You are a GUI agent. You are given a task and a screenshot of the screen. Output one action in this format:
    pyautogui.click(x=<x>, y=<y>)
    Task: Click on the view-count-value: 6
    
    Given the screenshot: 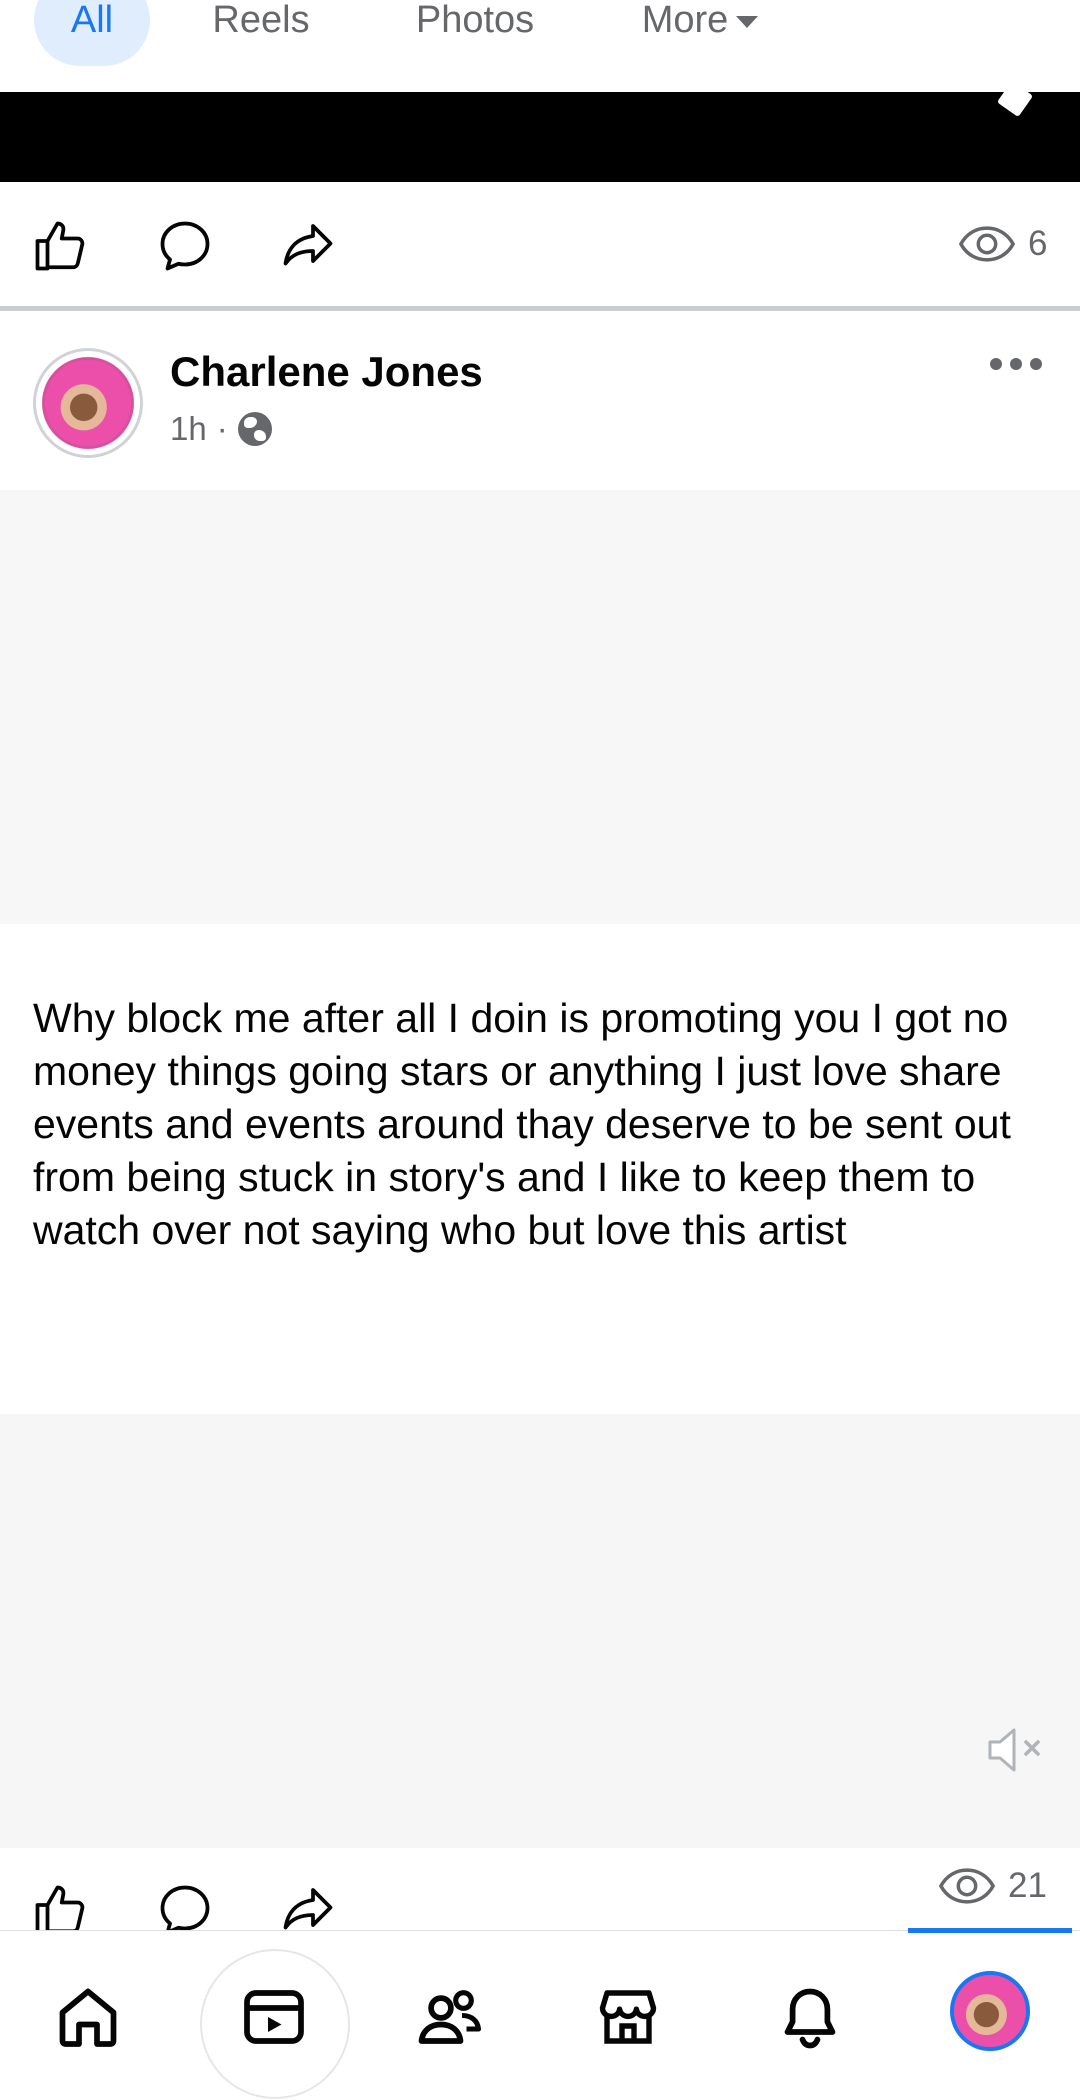 What is the action you would take?
    pyautogui.click(x=1038, y=243)
    